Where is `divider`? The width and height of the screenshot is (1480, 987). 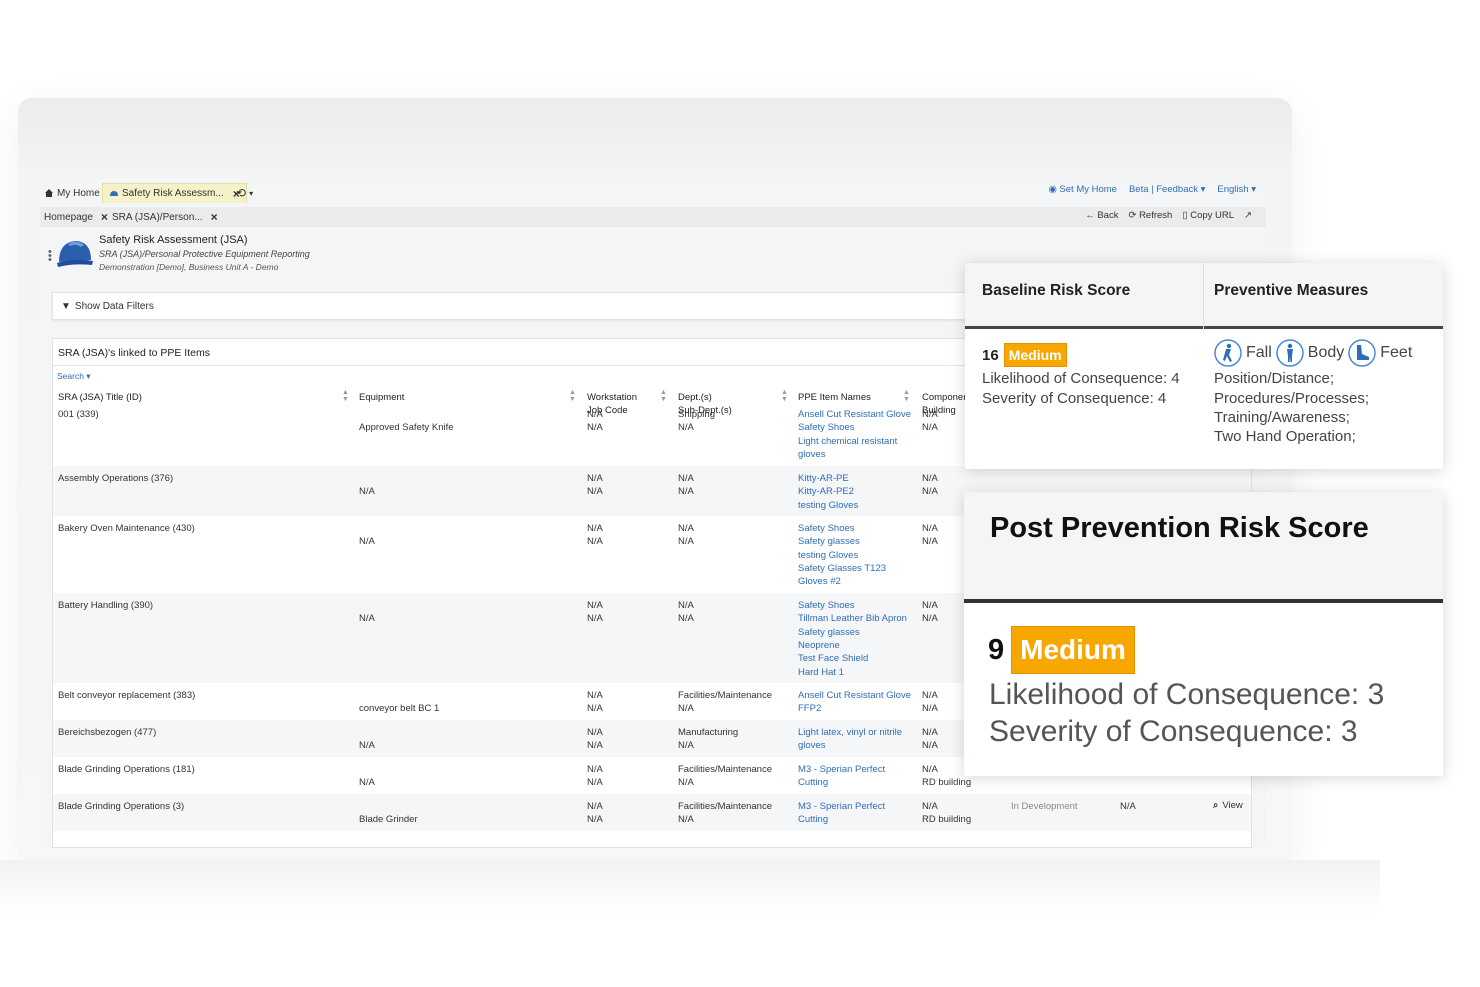 divider is located at coordinates (1203, 296).